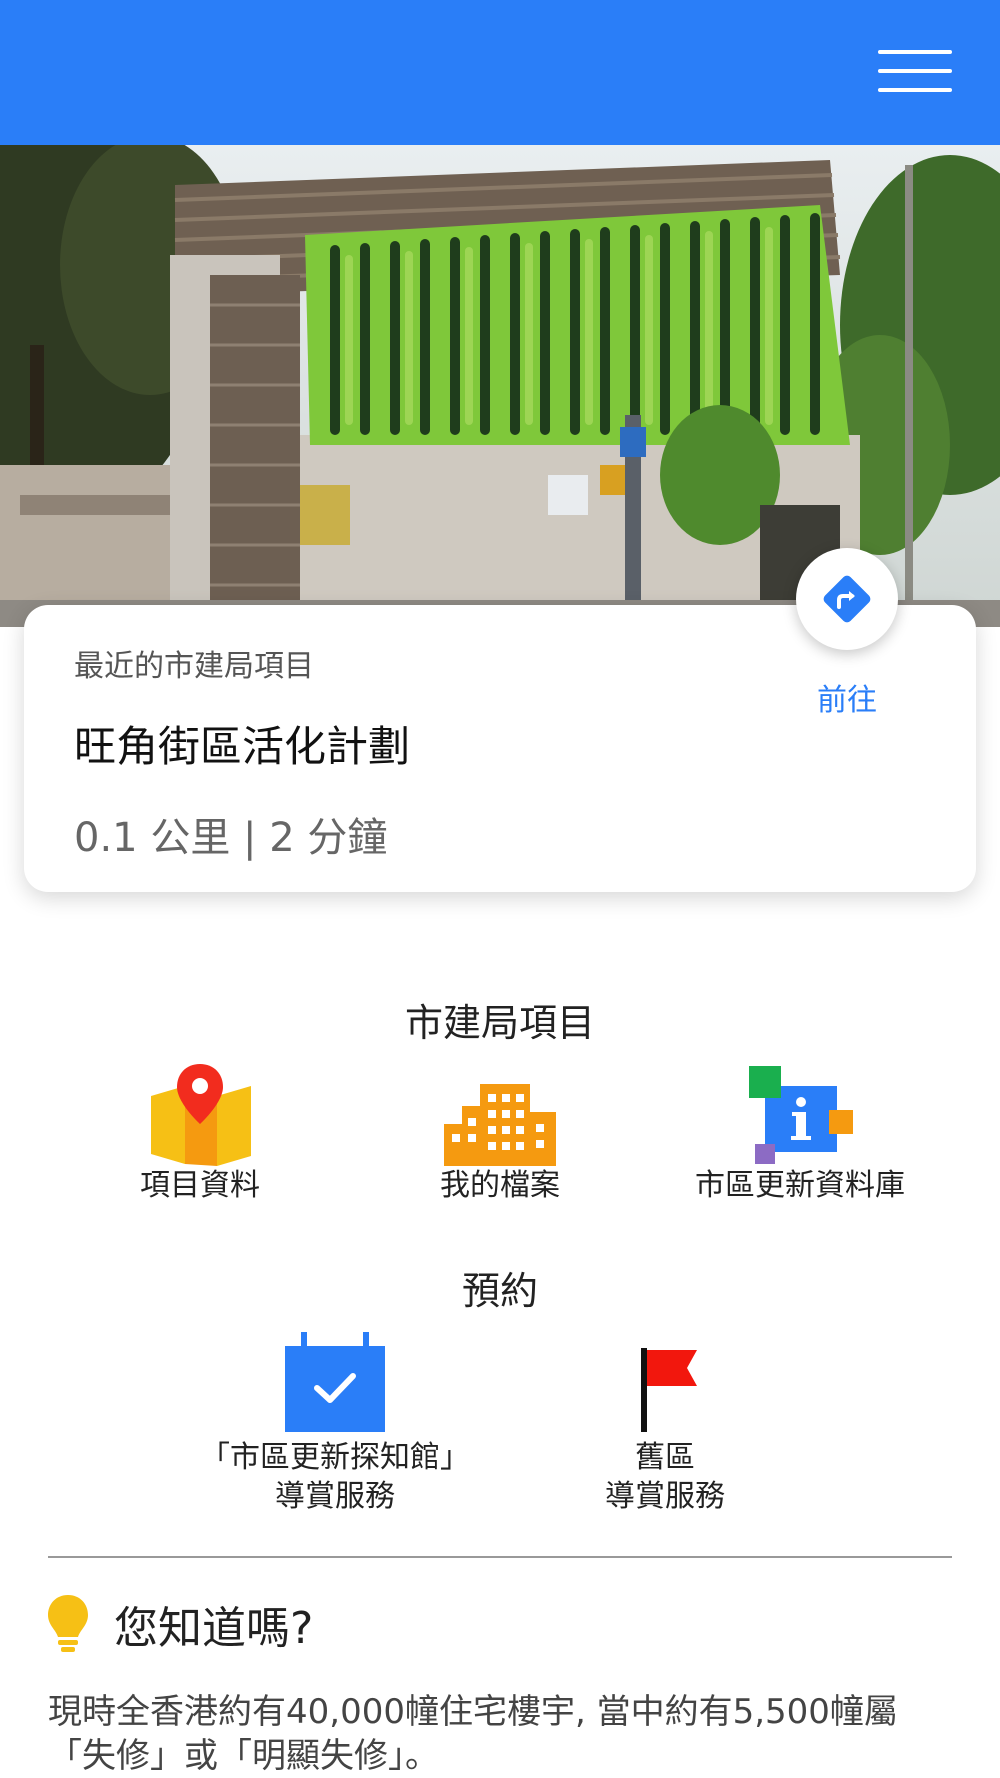  I want to click on my-profile-button: 我的檔案, so click(500, 1133).